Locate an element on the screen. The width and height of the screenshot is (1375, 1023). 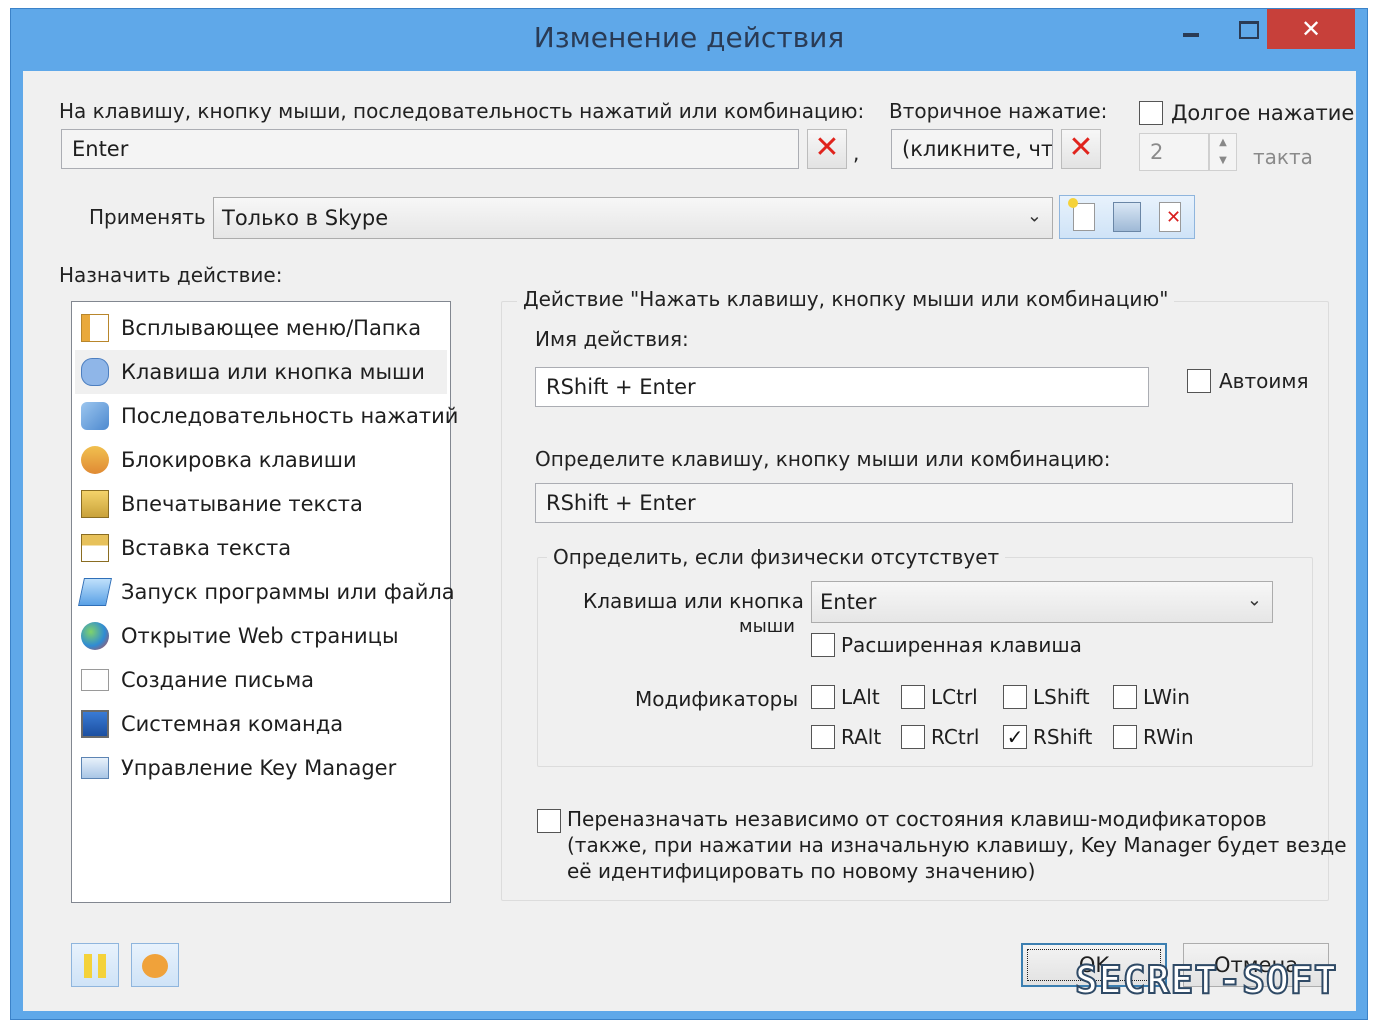
modifier-label: RShift is located at coordinates (1063, 737).